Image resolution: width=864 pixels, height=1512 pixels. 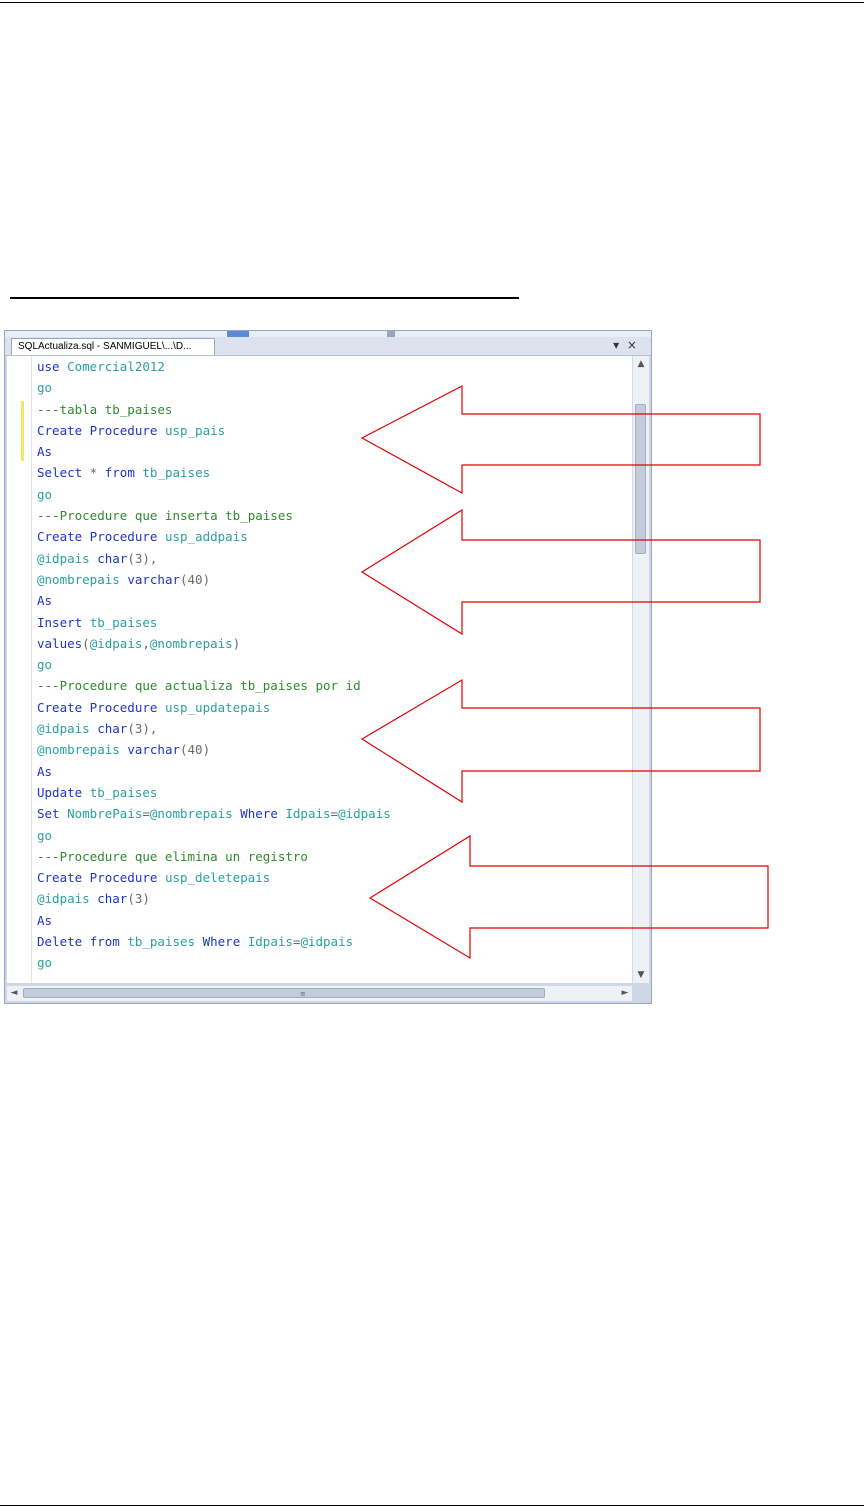 I want to click on code-line: Create Procedure usp_updatepais, so click(x=214, y=707).